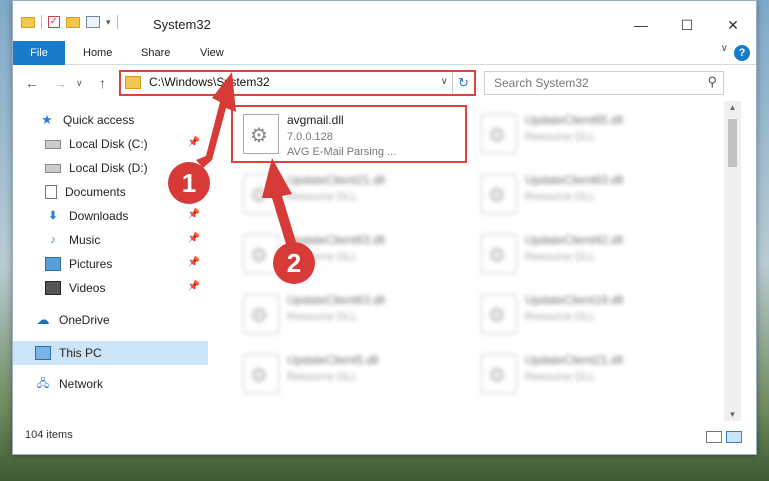 Image resolution: width=769 pixels, height=481 pixels. I want to click on tiles-view-icon, so click(734, 437).